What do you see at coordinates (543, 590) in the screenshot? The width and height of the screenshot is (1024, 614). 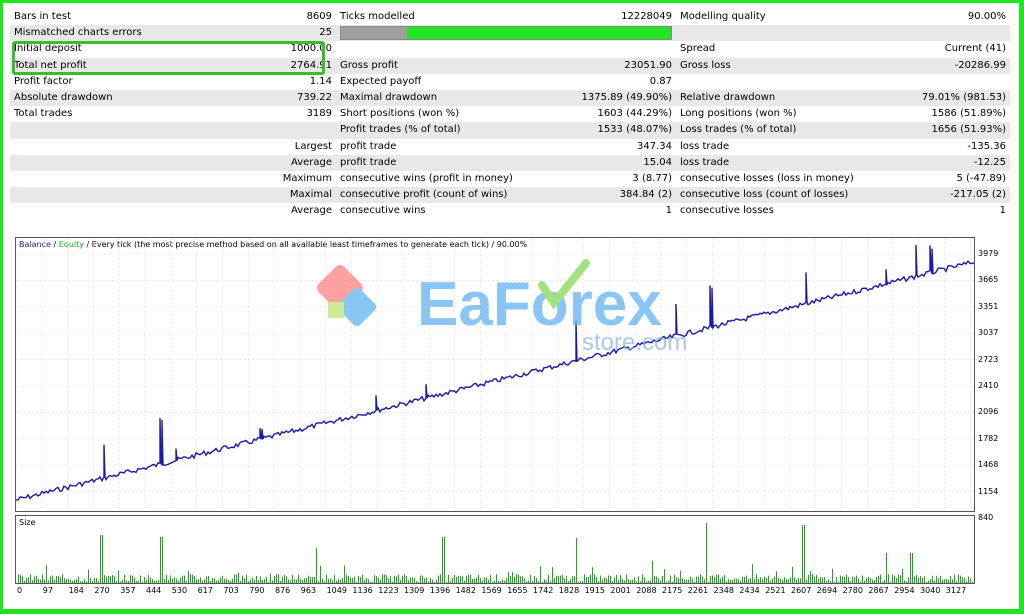 I see `x-tick-label: 1742` at bounding box center [543, 590].